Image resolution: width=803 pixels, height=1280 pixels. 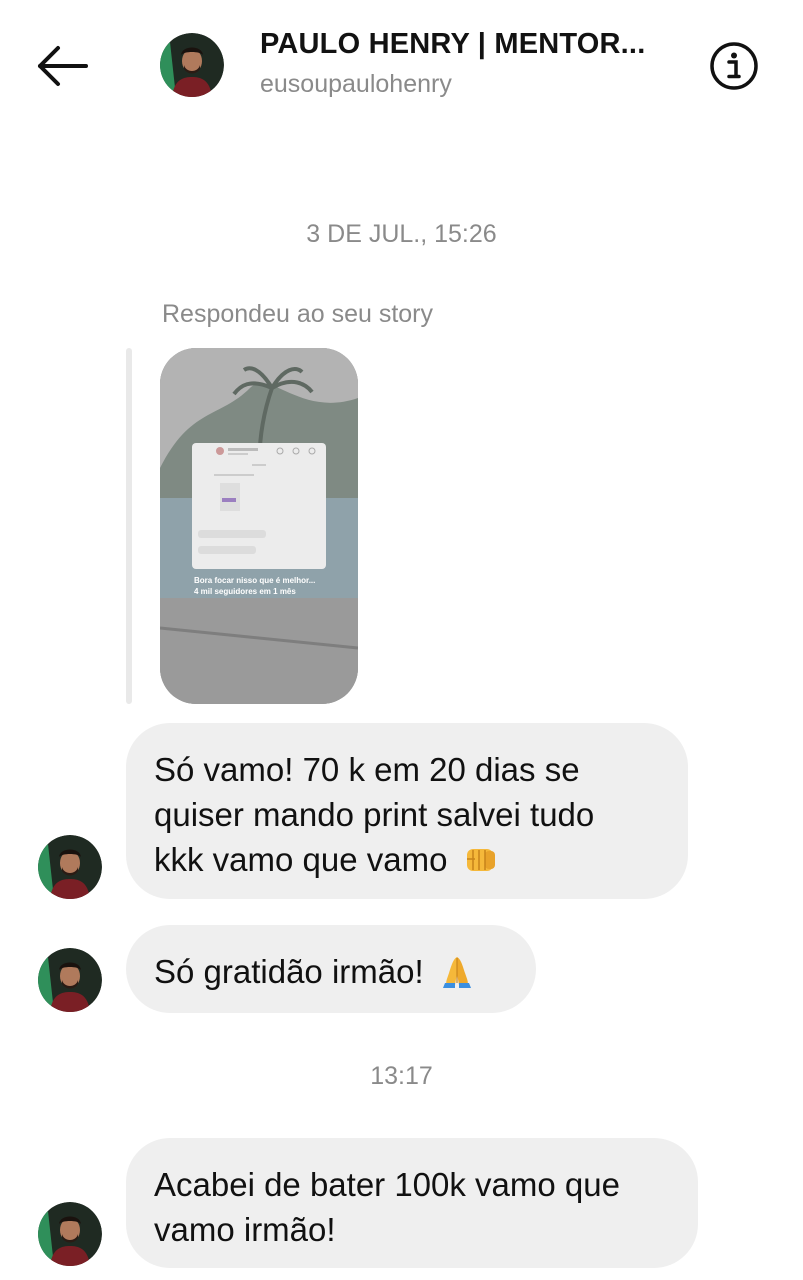 What do you see at coordinates (457, 976) in the screenshot?
I see `folded-hands-icon` at bounding box center [457, 976].